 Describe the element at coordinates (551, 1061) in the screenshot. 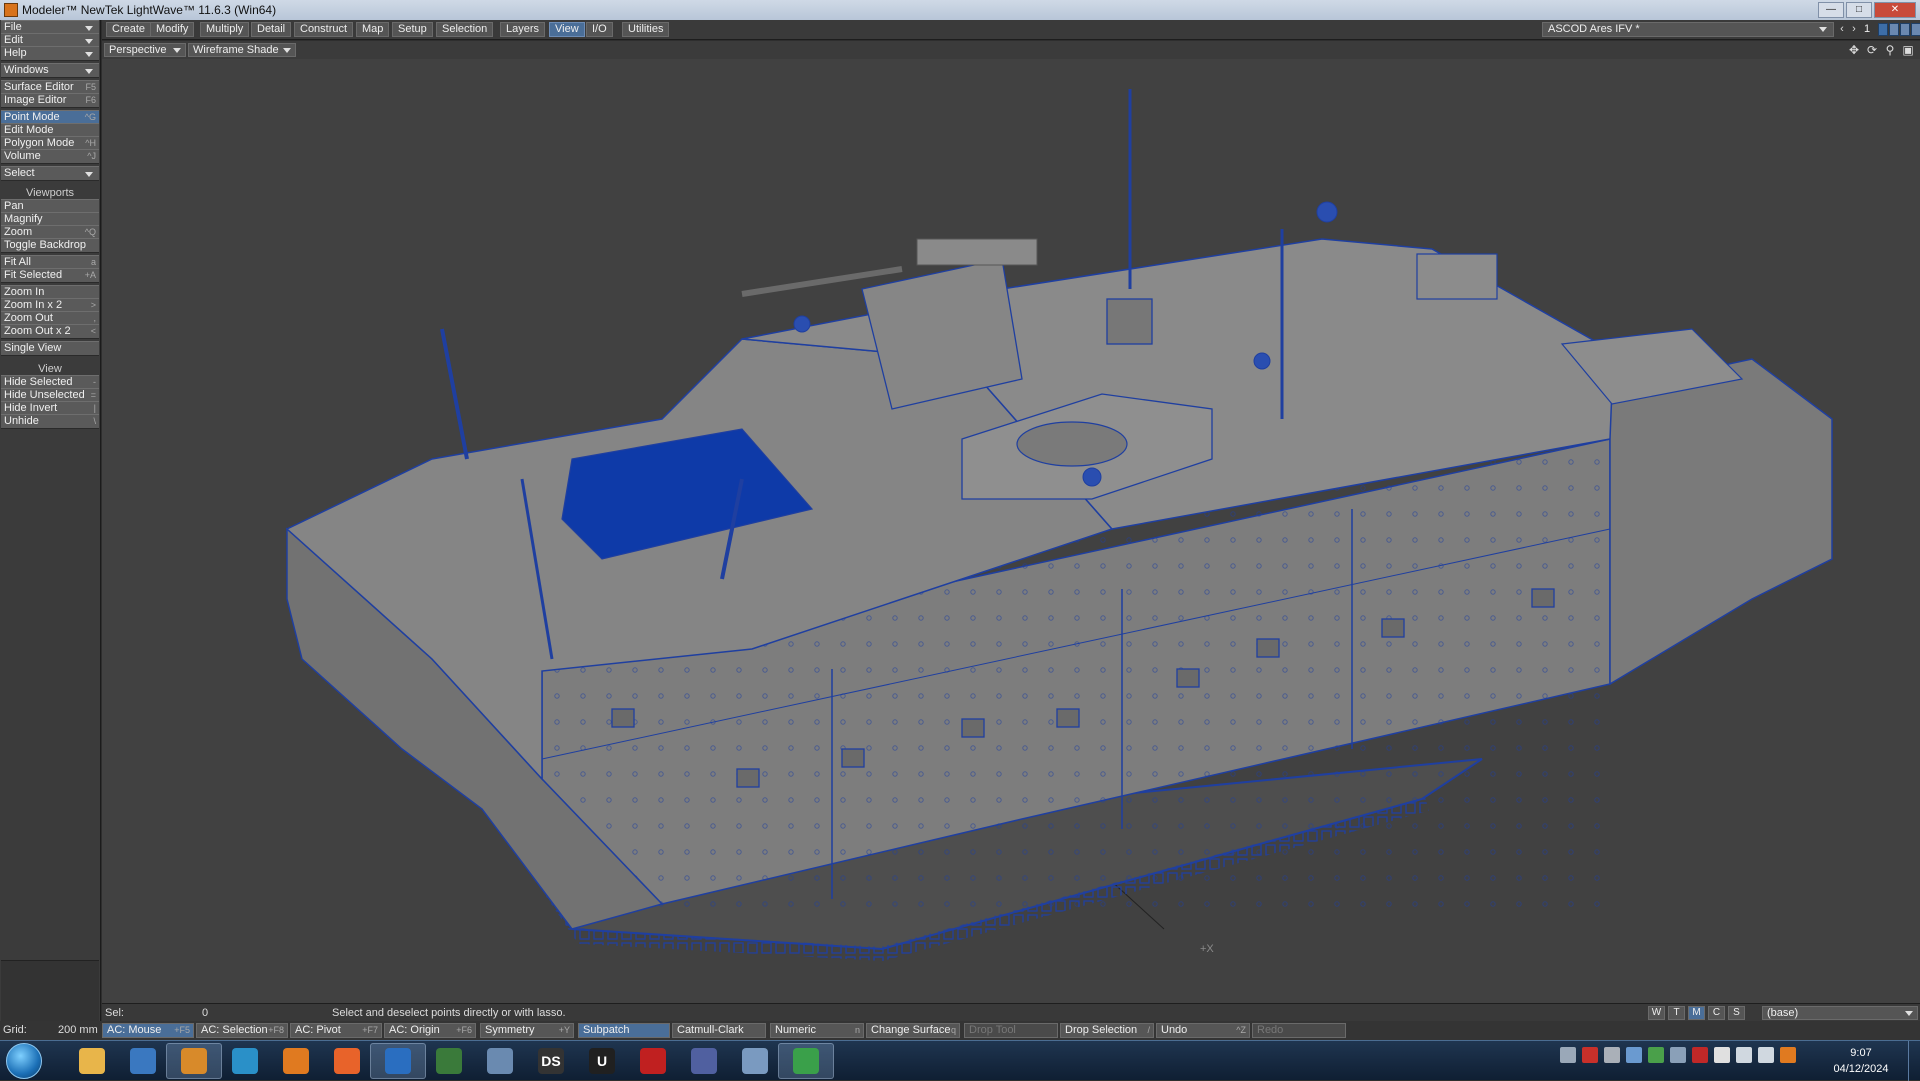

I see `taskbar-app-daz-studio: DS` at that location.